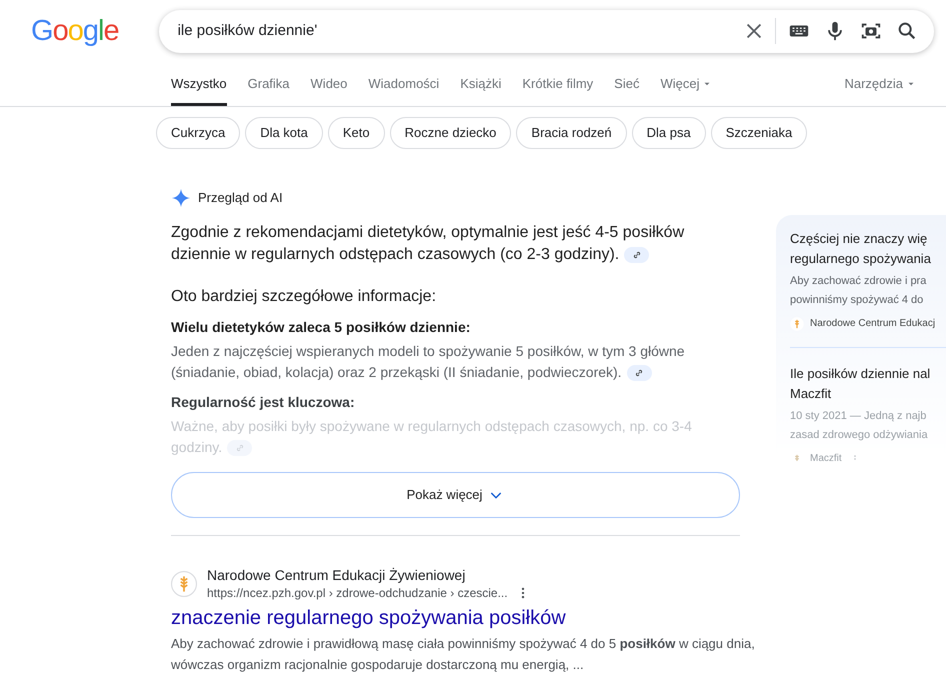 Image resolution: width=946 pixels, height=688 pixels. What do you see at coordinates (857, 300) in the screenshot?
I see `source-snippet-line: powinniśmy spożywać 4 do` at bounding box center [857, 300].